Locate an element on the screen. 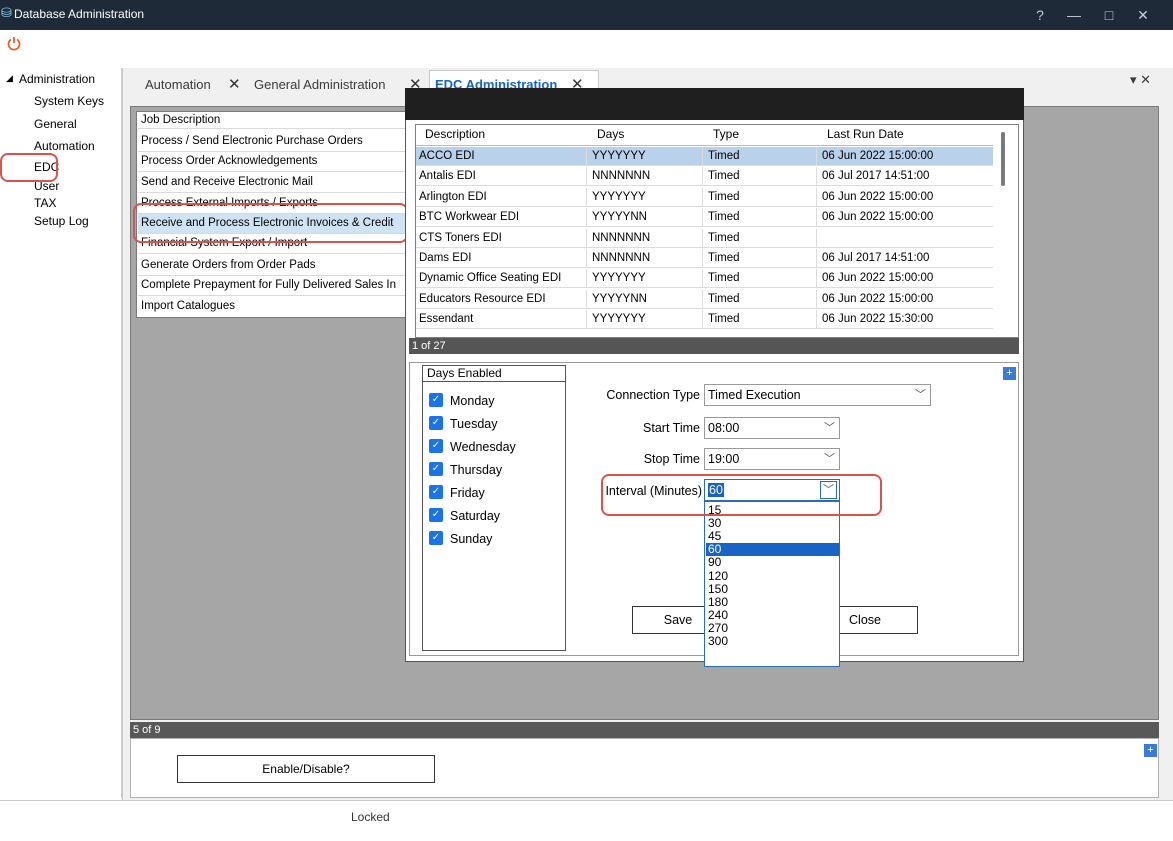 Image resolution: width=1173 pixels, height=841 pixels. stop-time-value: 19:00 is located at coordinates (724, 459).